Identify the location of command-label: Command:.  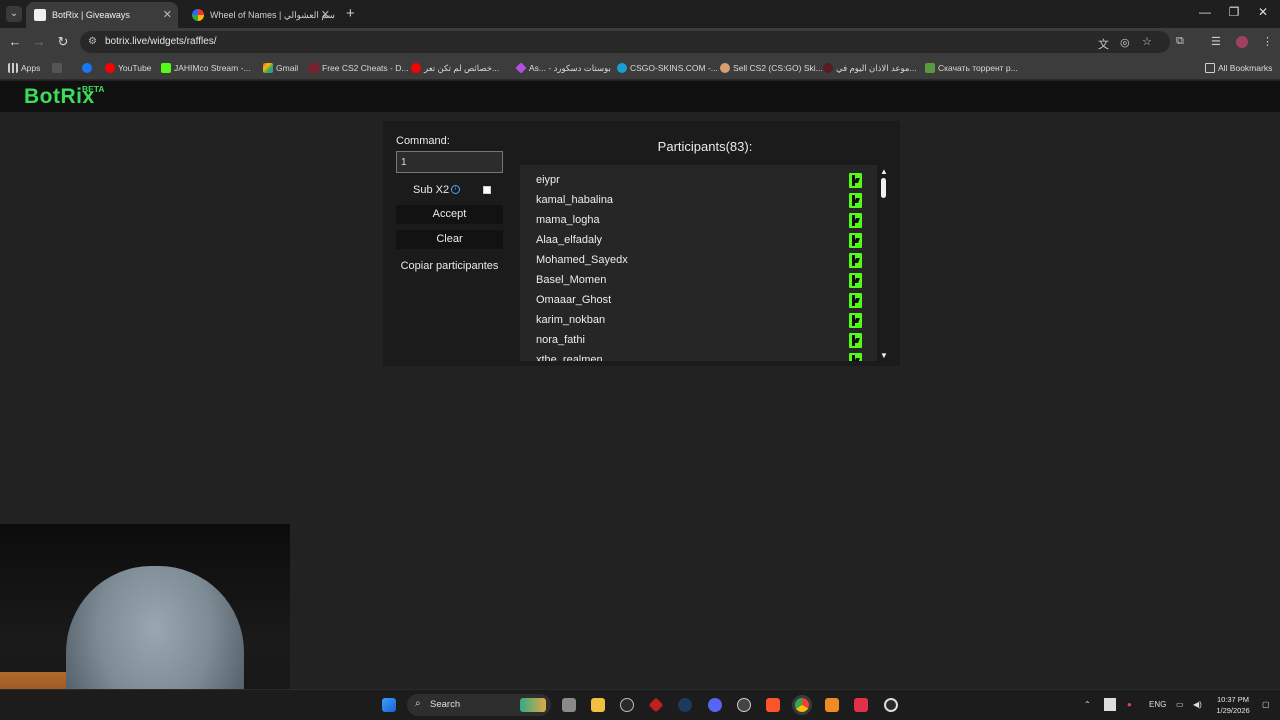
(423, 141).